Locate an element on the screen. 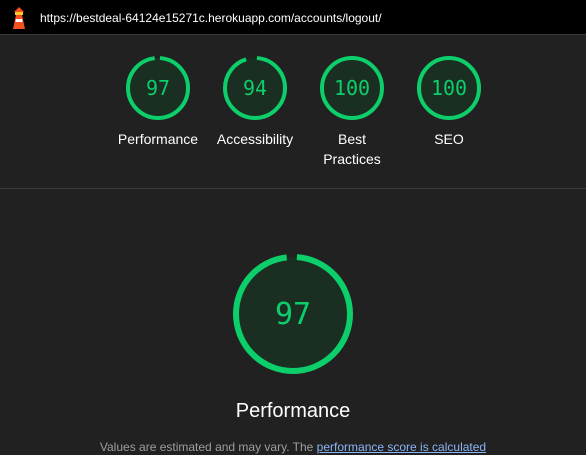 This screenshot has height=455, width=586. gauge-label: SEO is located at coordinates (449, 139).